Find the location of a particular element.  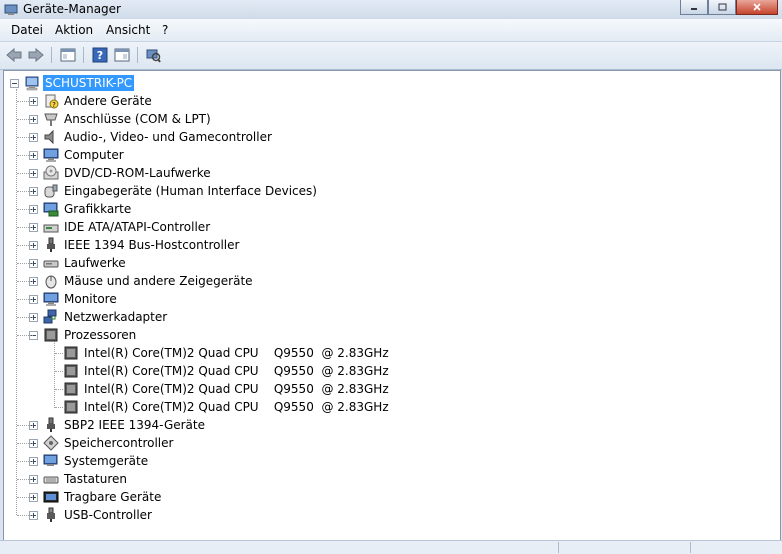

tree-category-item: DVD/CD-ROM-Laufwerke is located at coordinates (121, 173).